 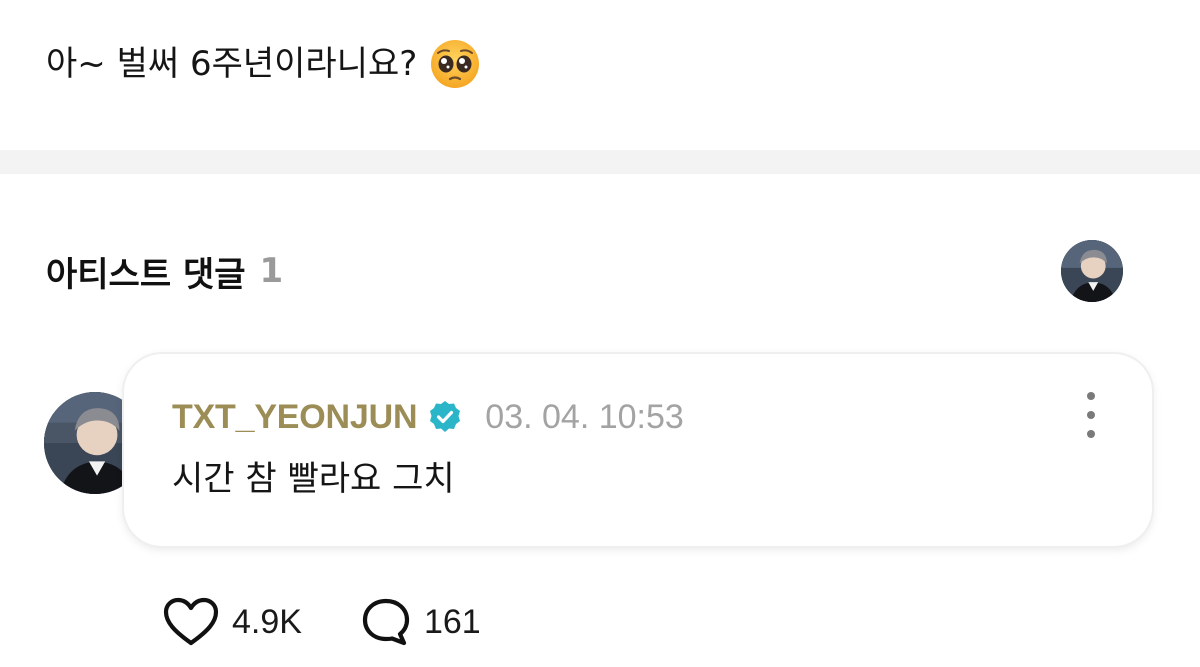 I want to click on verified-badge-icon, so click(x=445, y=417).